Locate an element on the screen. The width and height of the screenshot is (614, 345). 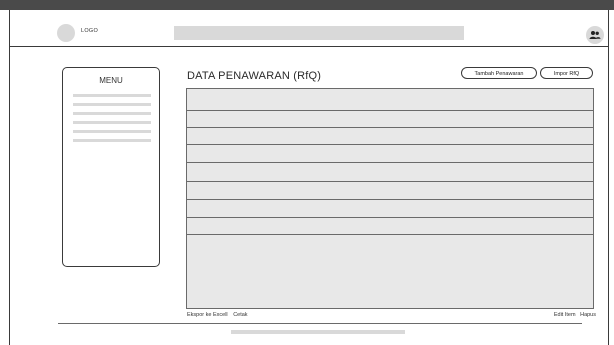
export-excel-link: Ekspor ke Excell is located at coordinates (207, 315).